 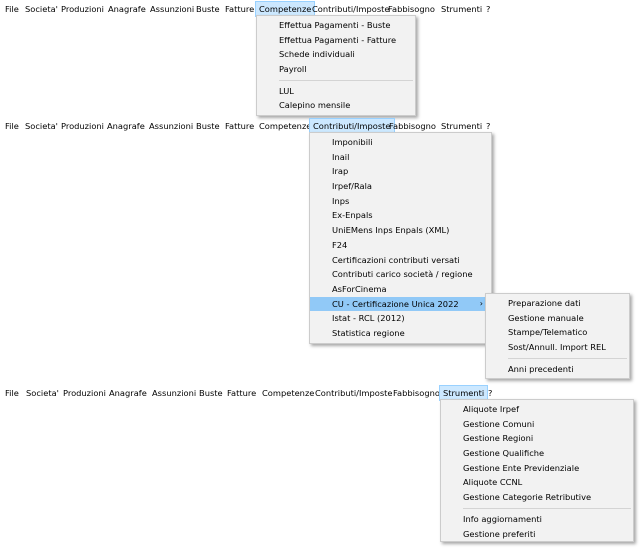 What do you see at coordinates (336, 91) in the screenshot?
I see `menu-item-lul: LUL` at bounding box center [336, 91].